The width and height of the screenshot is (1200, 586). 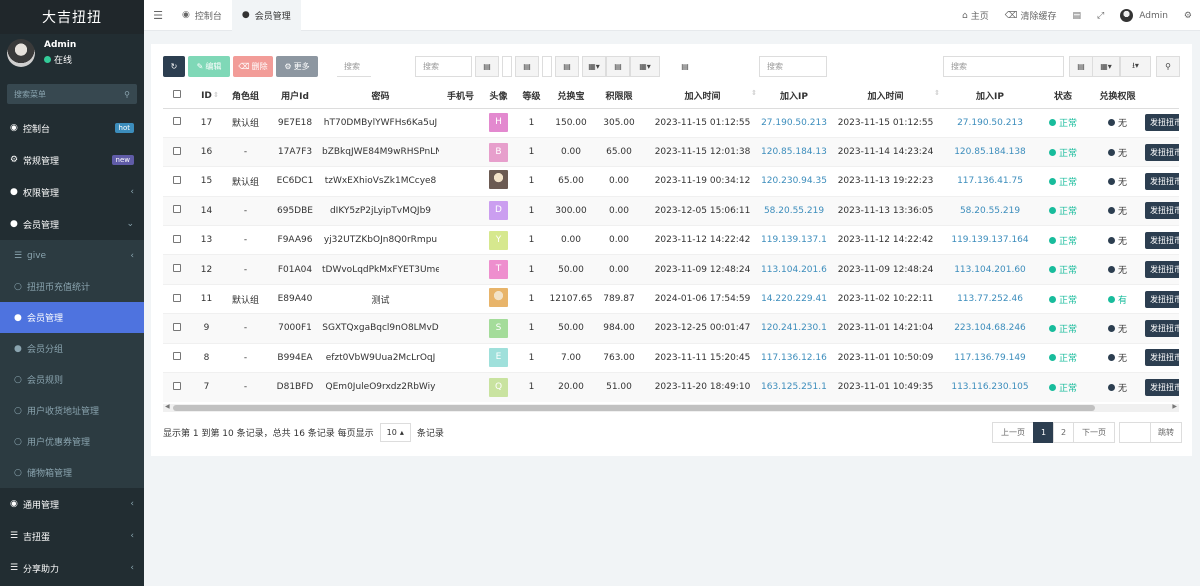 I want to click on brand-logo: 大吉扭扭, so click(x=72, y=17).